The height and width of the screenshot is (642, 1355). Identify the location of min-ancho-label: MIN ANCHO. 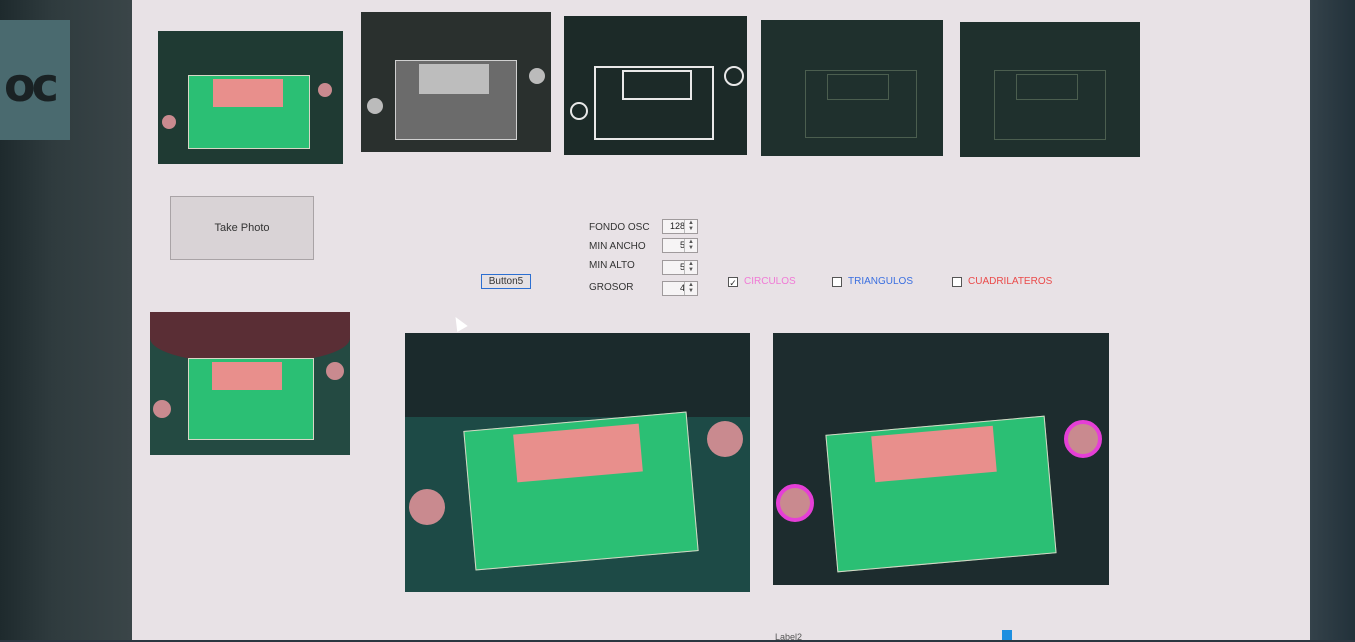
(617, 246).